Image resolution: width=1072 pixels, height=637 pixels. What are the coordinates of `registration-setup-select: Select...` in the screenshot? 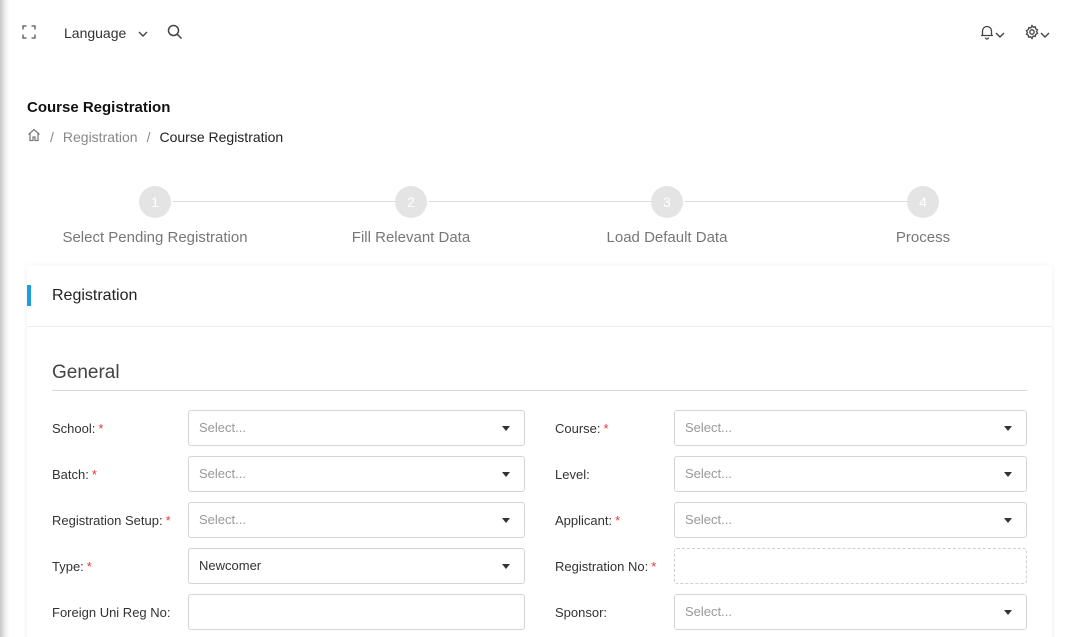 It's located at (356, 520).